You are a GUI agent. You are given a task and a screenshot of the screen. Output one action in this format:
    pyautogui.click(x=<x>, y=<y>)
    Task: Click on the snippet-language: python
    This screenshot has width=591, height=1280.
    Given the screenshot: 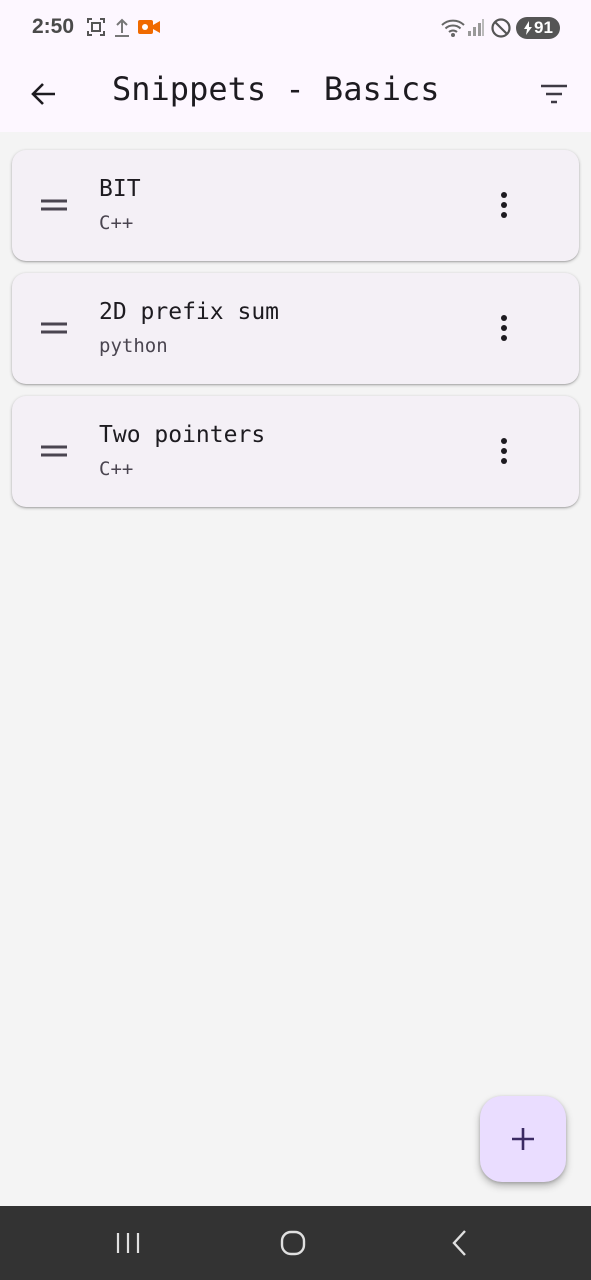 What is the action you would take?
    pyautogui.click(x=133, y=346)
    